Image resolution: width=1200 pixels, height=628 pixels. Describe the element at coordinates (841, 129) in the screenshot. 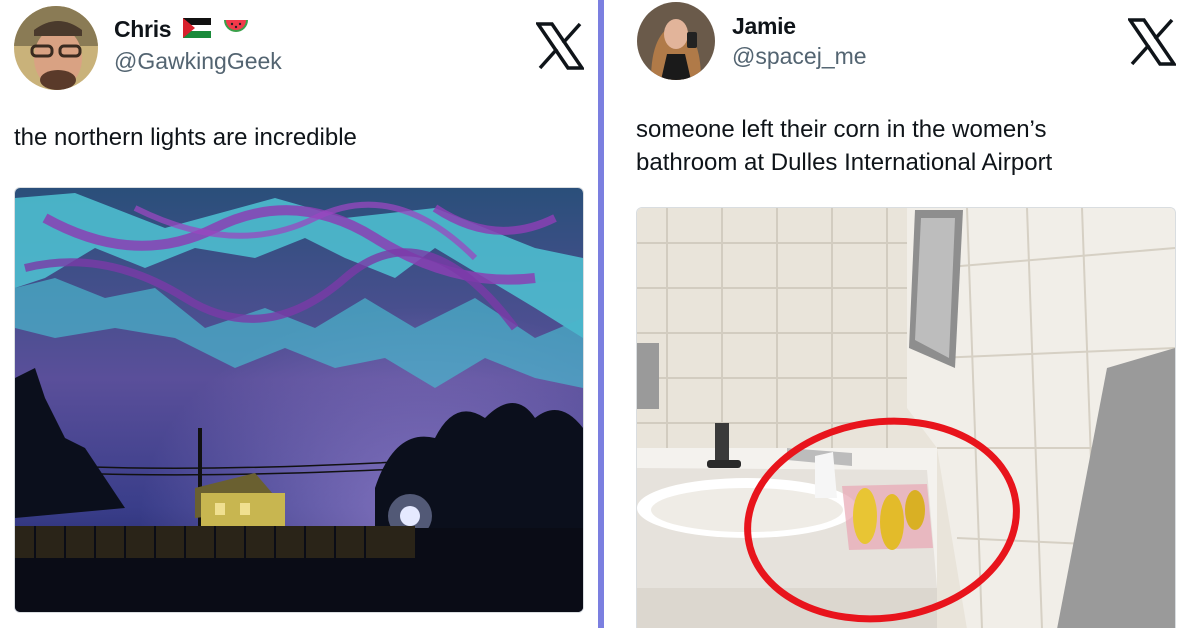

I see `tweet-text-line-1: someone left their corn in the women’s` at that location.